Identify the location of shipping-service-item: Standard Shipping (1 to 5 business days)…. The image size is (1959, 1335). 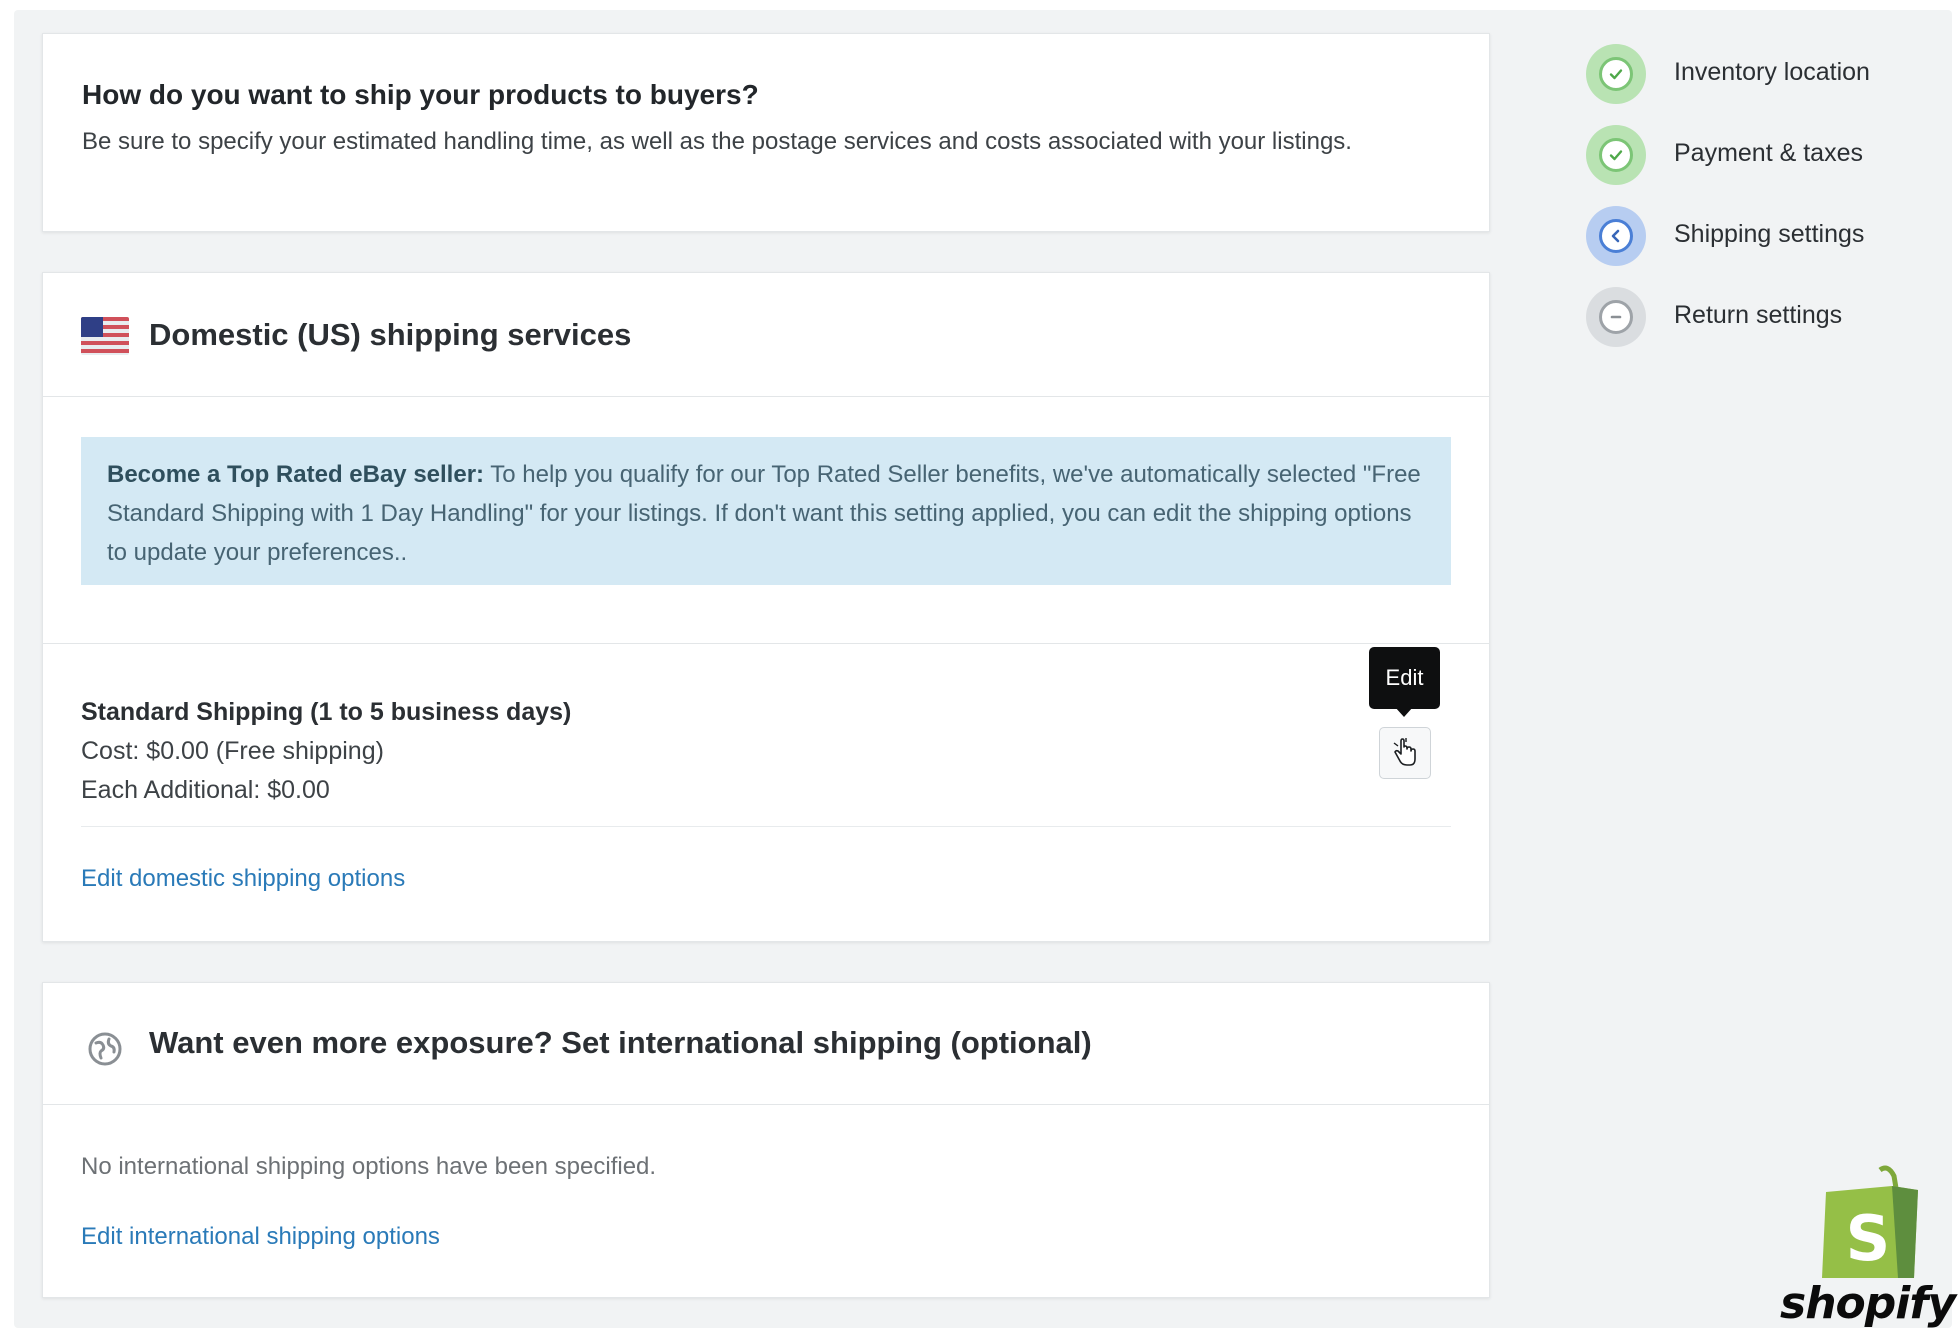
(326, 751).